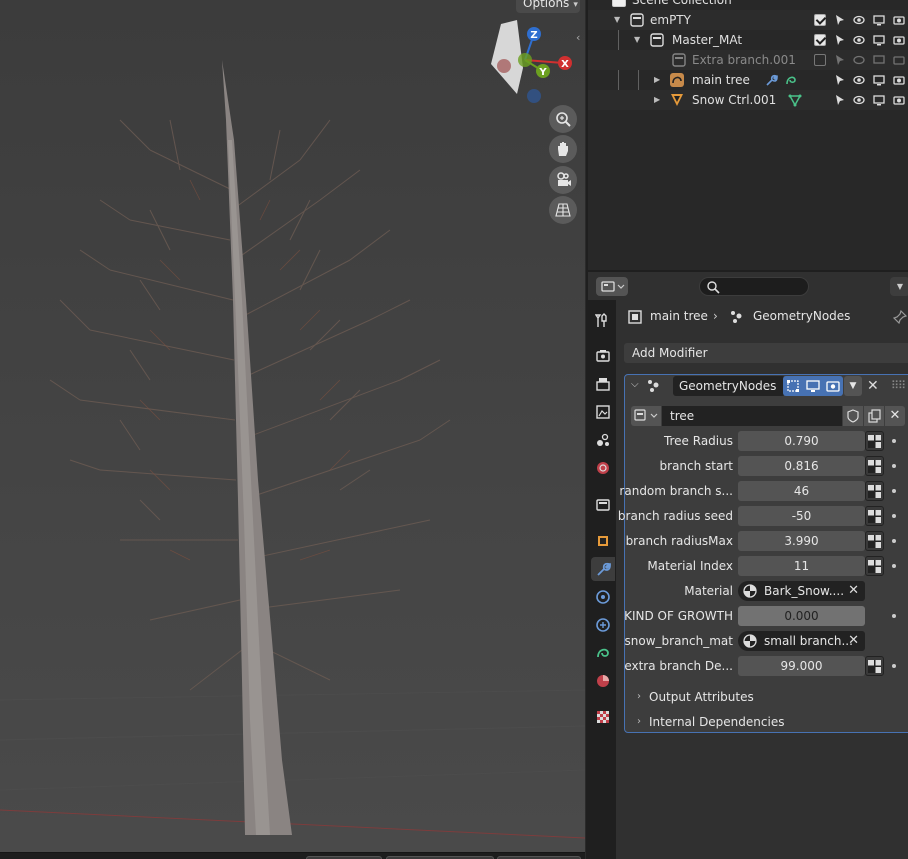  I want to click on tab-object-data, so click(603, 653).